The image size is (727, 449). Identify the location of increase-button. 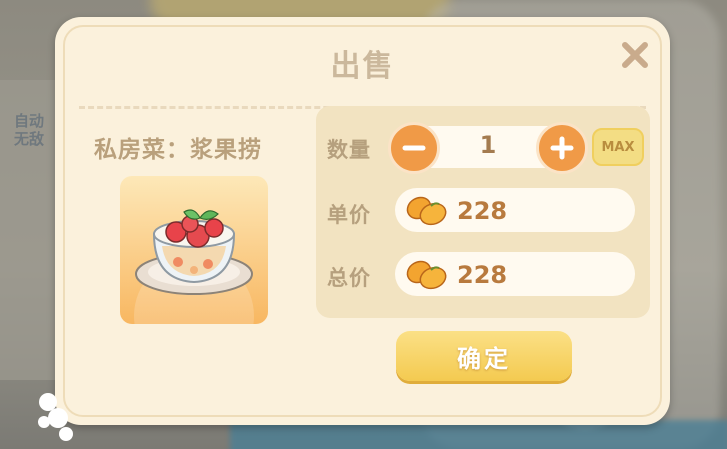
(562, 148).